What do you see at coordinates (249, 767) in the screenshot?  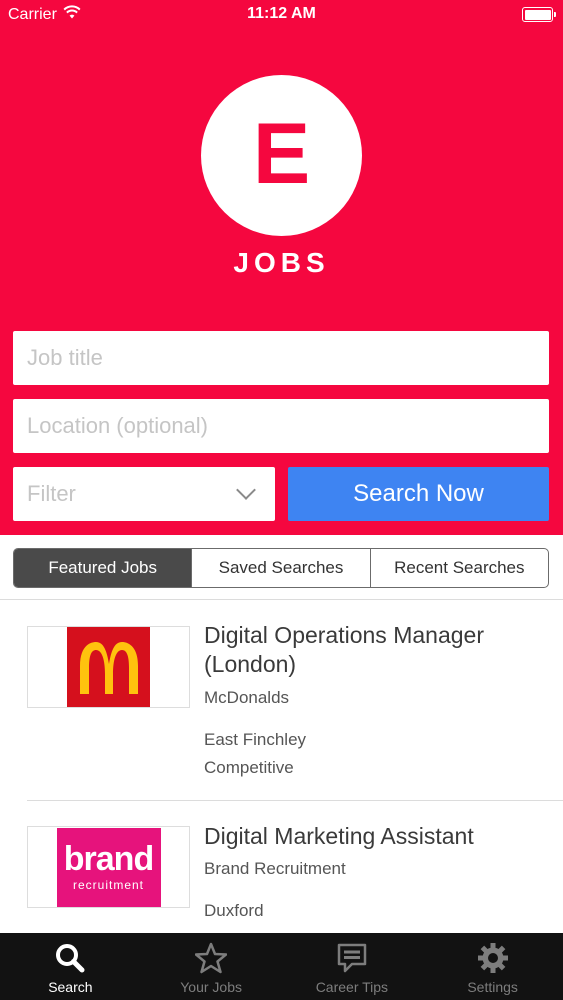 I see `job-salary: Competitive` at bounding box center [249, 767].